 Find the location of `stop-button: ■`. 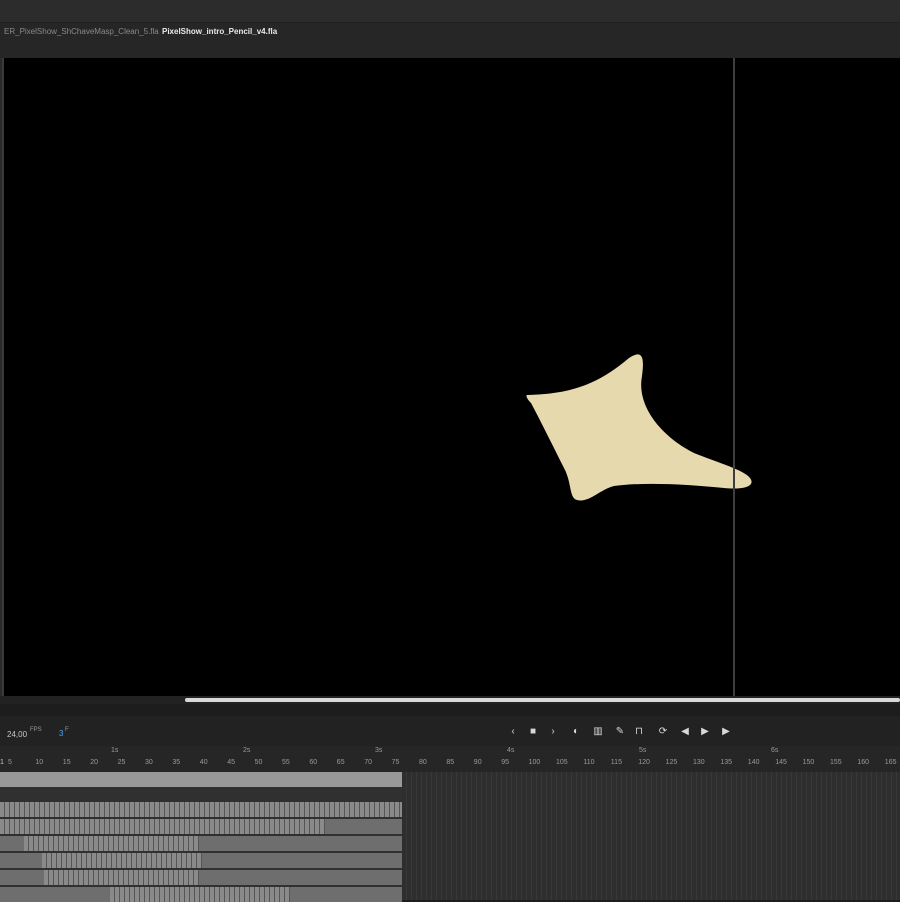

stop-button: ■ is located at coordinates (533, 732).